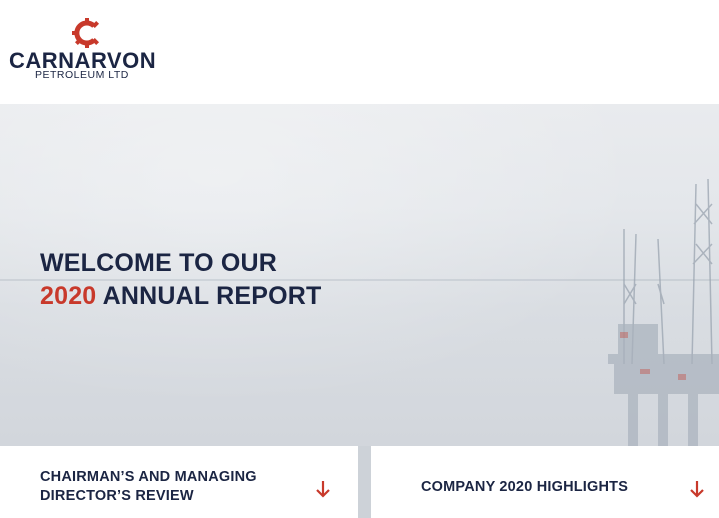 Image resolution: width=719 pixels, height=518 pixels. Describe the element at coordinates (90, 52) in the screenshot. I see `company-logo: CARNARVON PETROLEUM LTD` at that location.